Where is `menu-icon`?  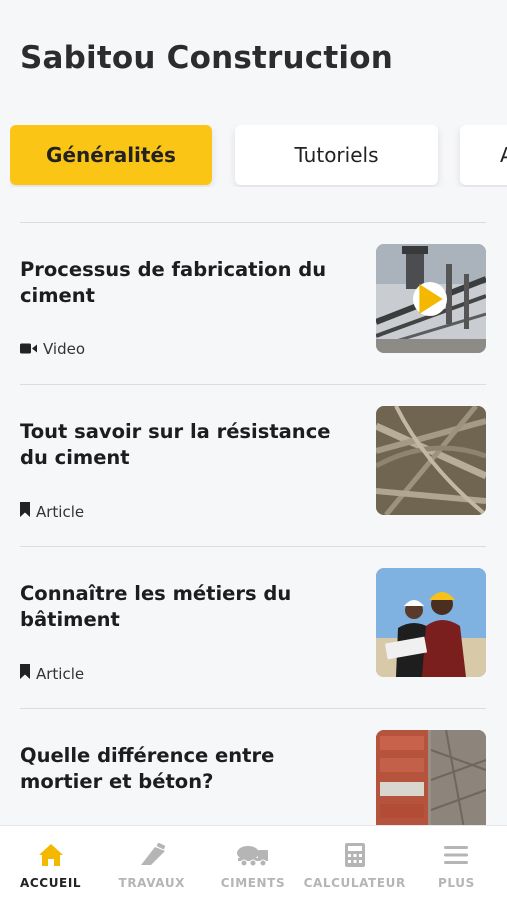
menu-icon is located at coordinates (456, 855).